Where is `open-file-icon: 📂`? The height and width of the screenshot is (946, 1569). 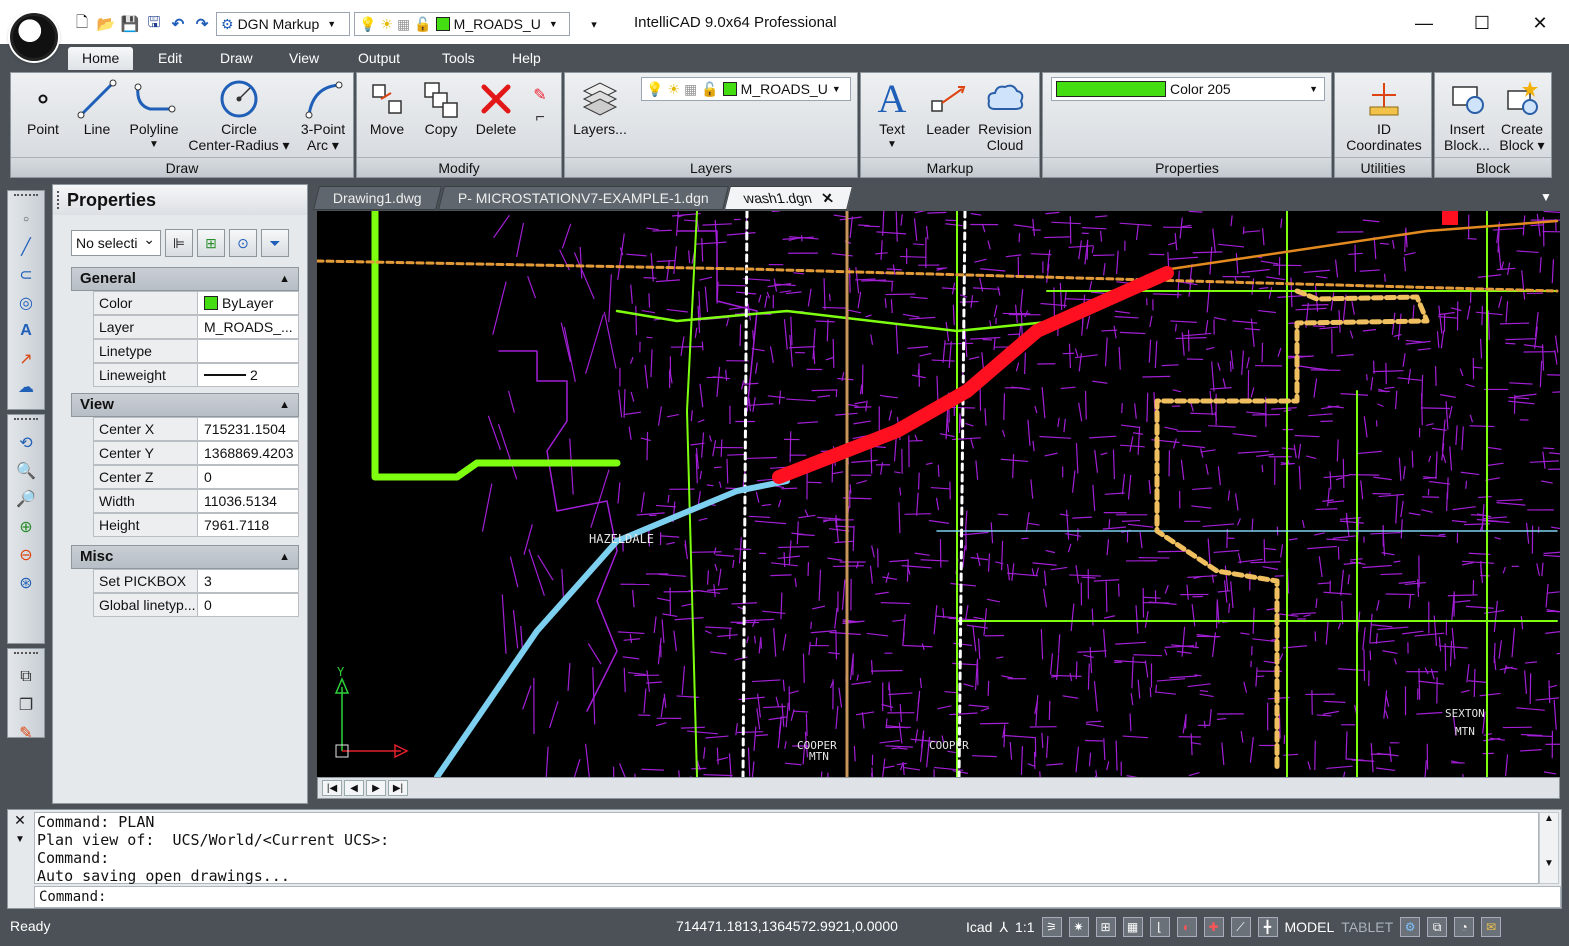
open-file-icon: 📂 is located at coordinates (106, 24).